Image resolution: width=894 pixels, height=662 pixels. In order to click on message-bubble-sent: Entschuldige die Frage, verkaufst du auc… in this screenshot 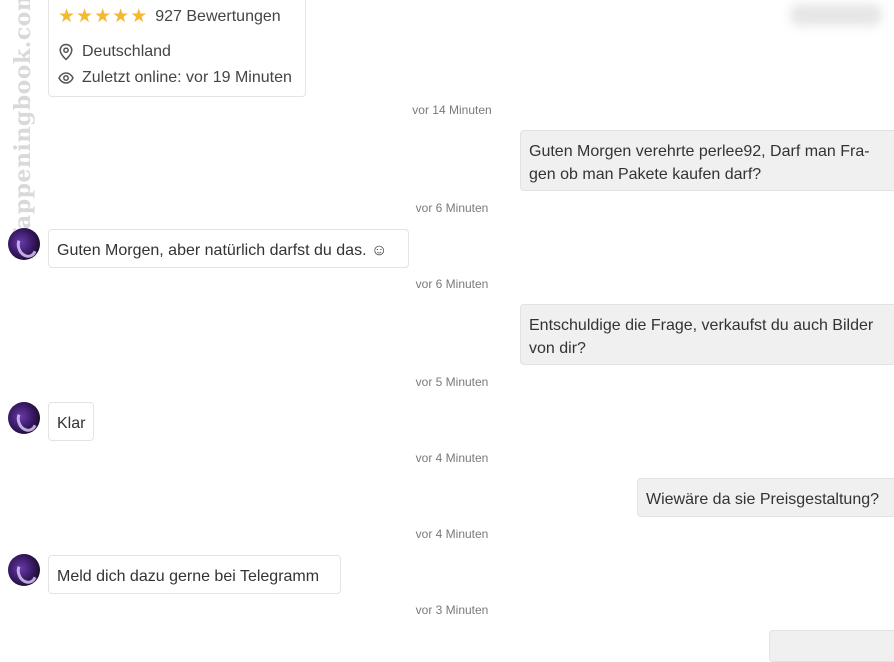, I will do `click(707, 334)`.